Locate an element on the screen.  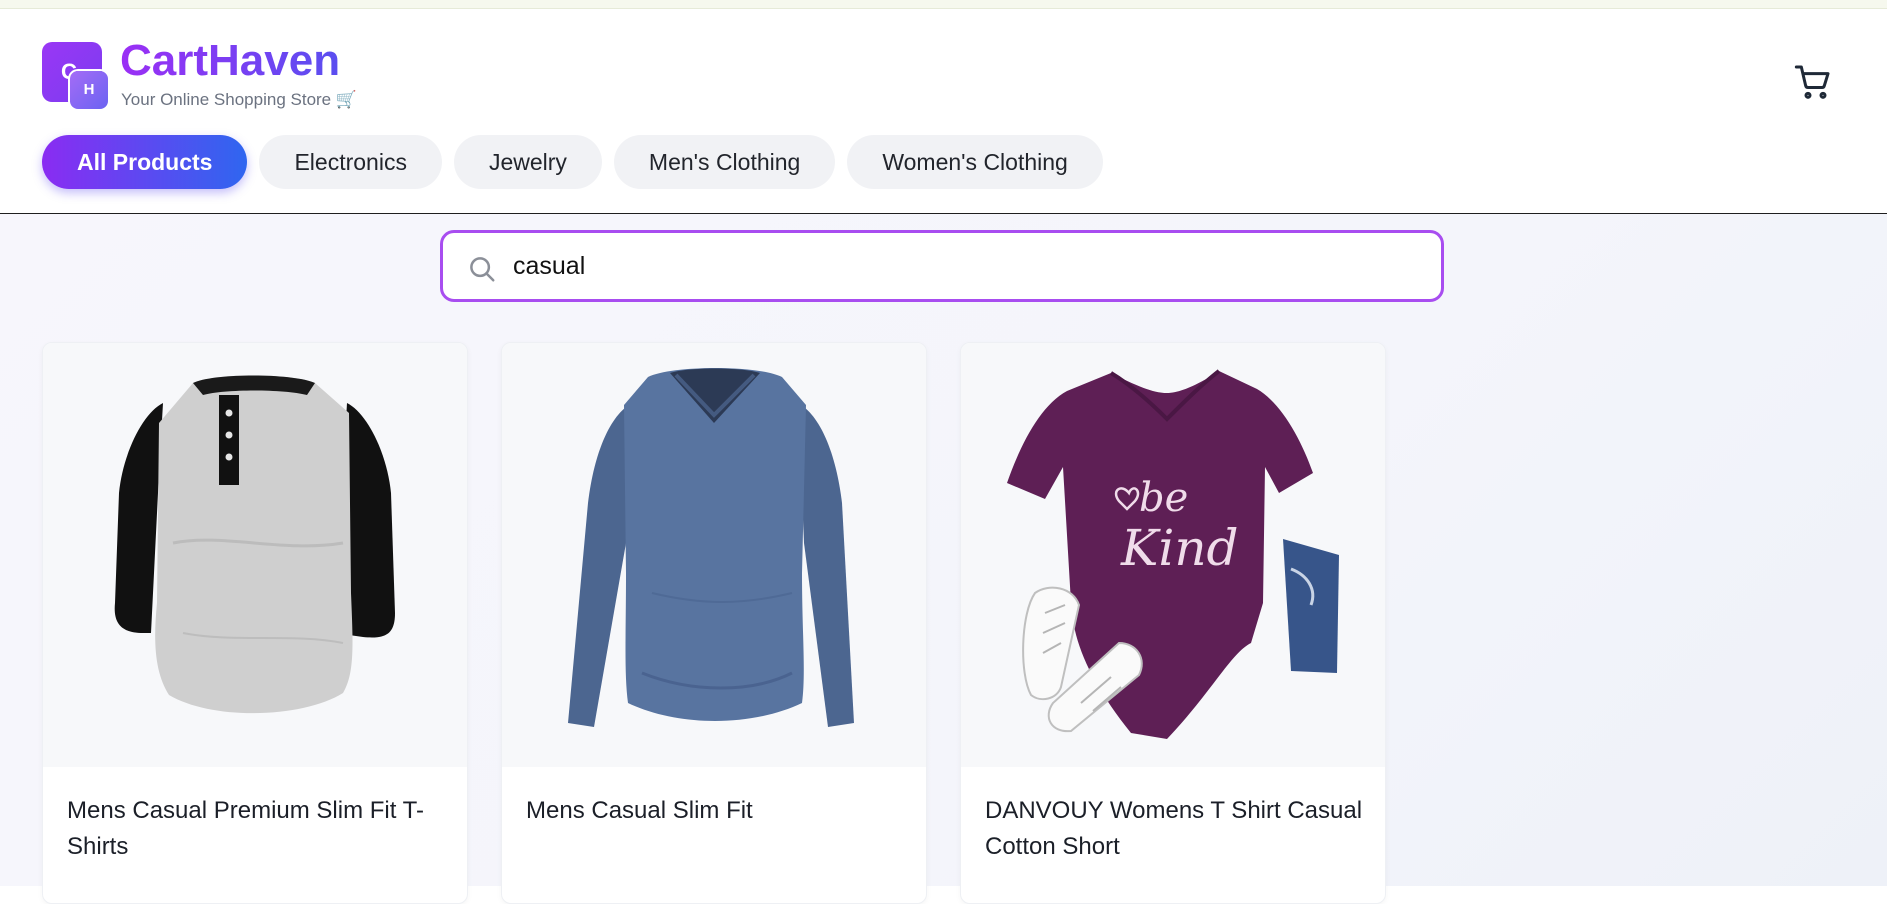
product-image: be Kind is located at coordinates (1173, 555).